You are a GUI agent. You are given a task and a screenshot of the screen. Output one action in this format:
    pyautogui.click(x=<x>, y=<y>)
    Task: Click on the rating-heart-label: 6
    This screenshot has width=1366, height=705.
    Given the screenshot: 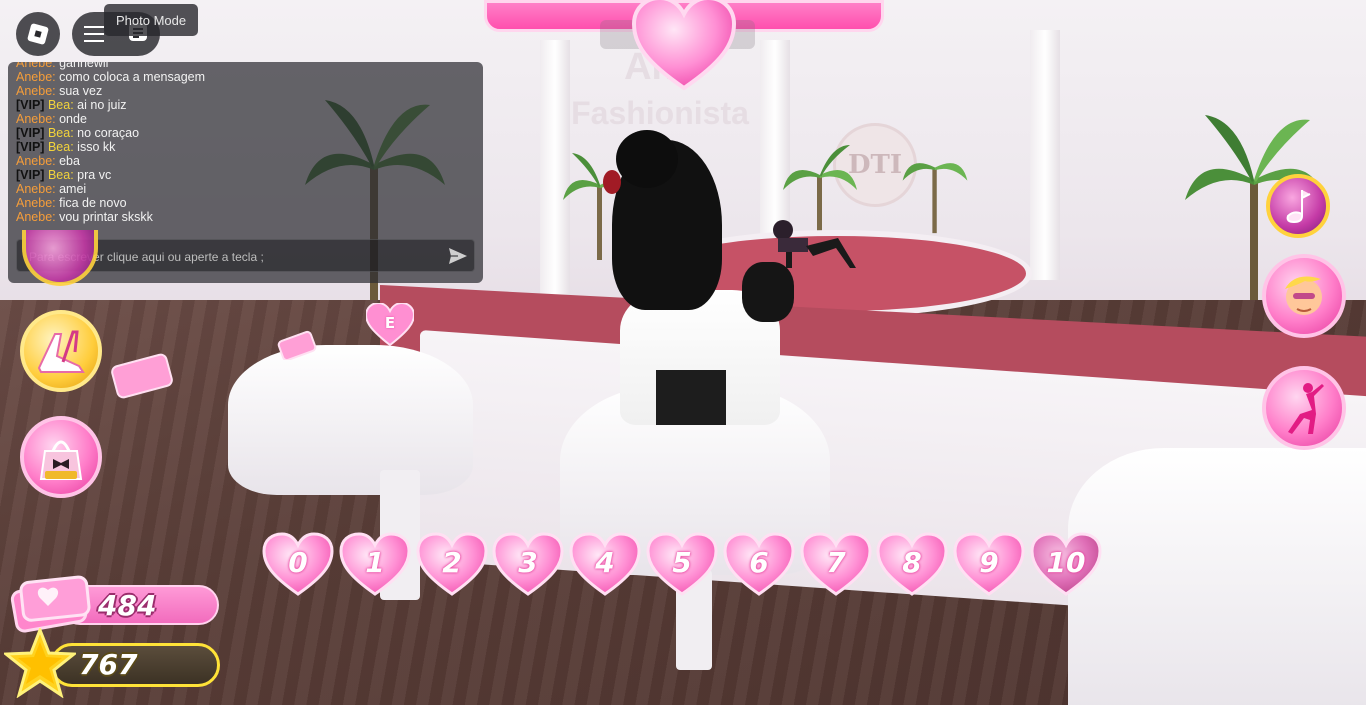 What is the action you would take?
    pyautogui.click(x=759, y=562)
    